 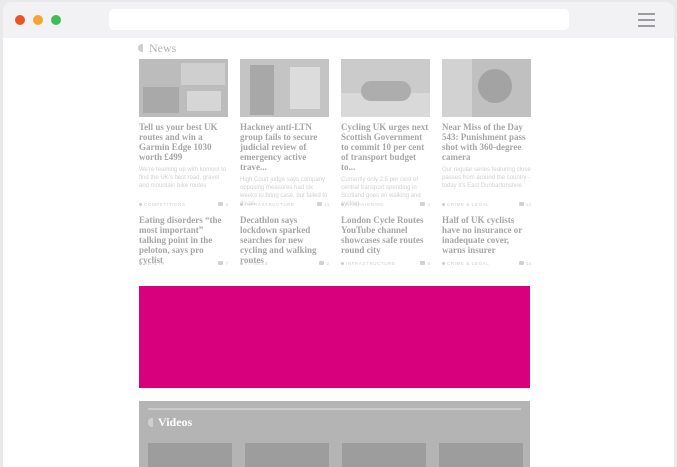 I want to click on category-tag: Health, so click(x=152, y=263).